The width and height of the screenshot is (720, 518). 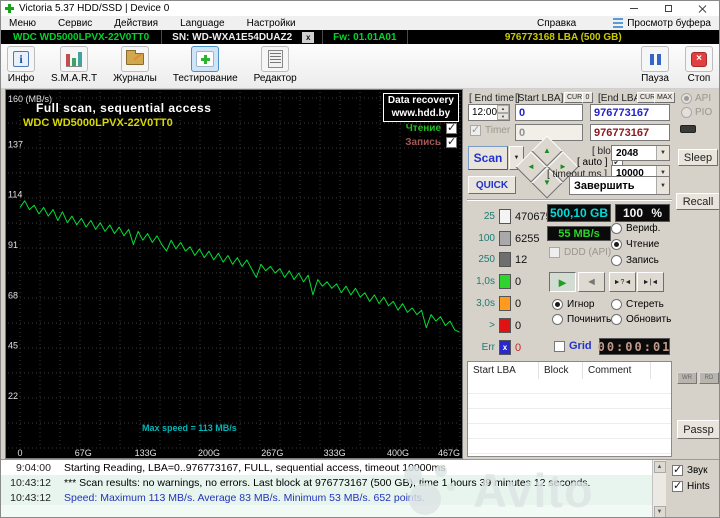 What do you see at coordinates (649, 319) in the screenshot?
I see `refresh-label: Обновить` at bounding box center [649, 319].